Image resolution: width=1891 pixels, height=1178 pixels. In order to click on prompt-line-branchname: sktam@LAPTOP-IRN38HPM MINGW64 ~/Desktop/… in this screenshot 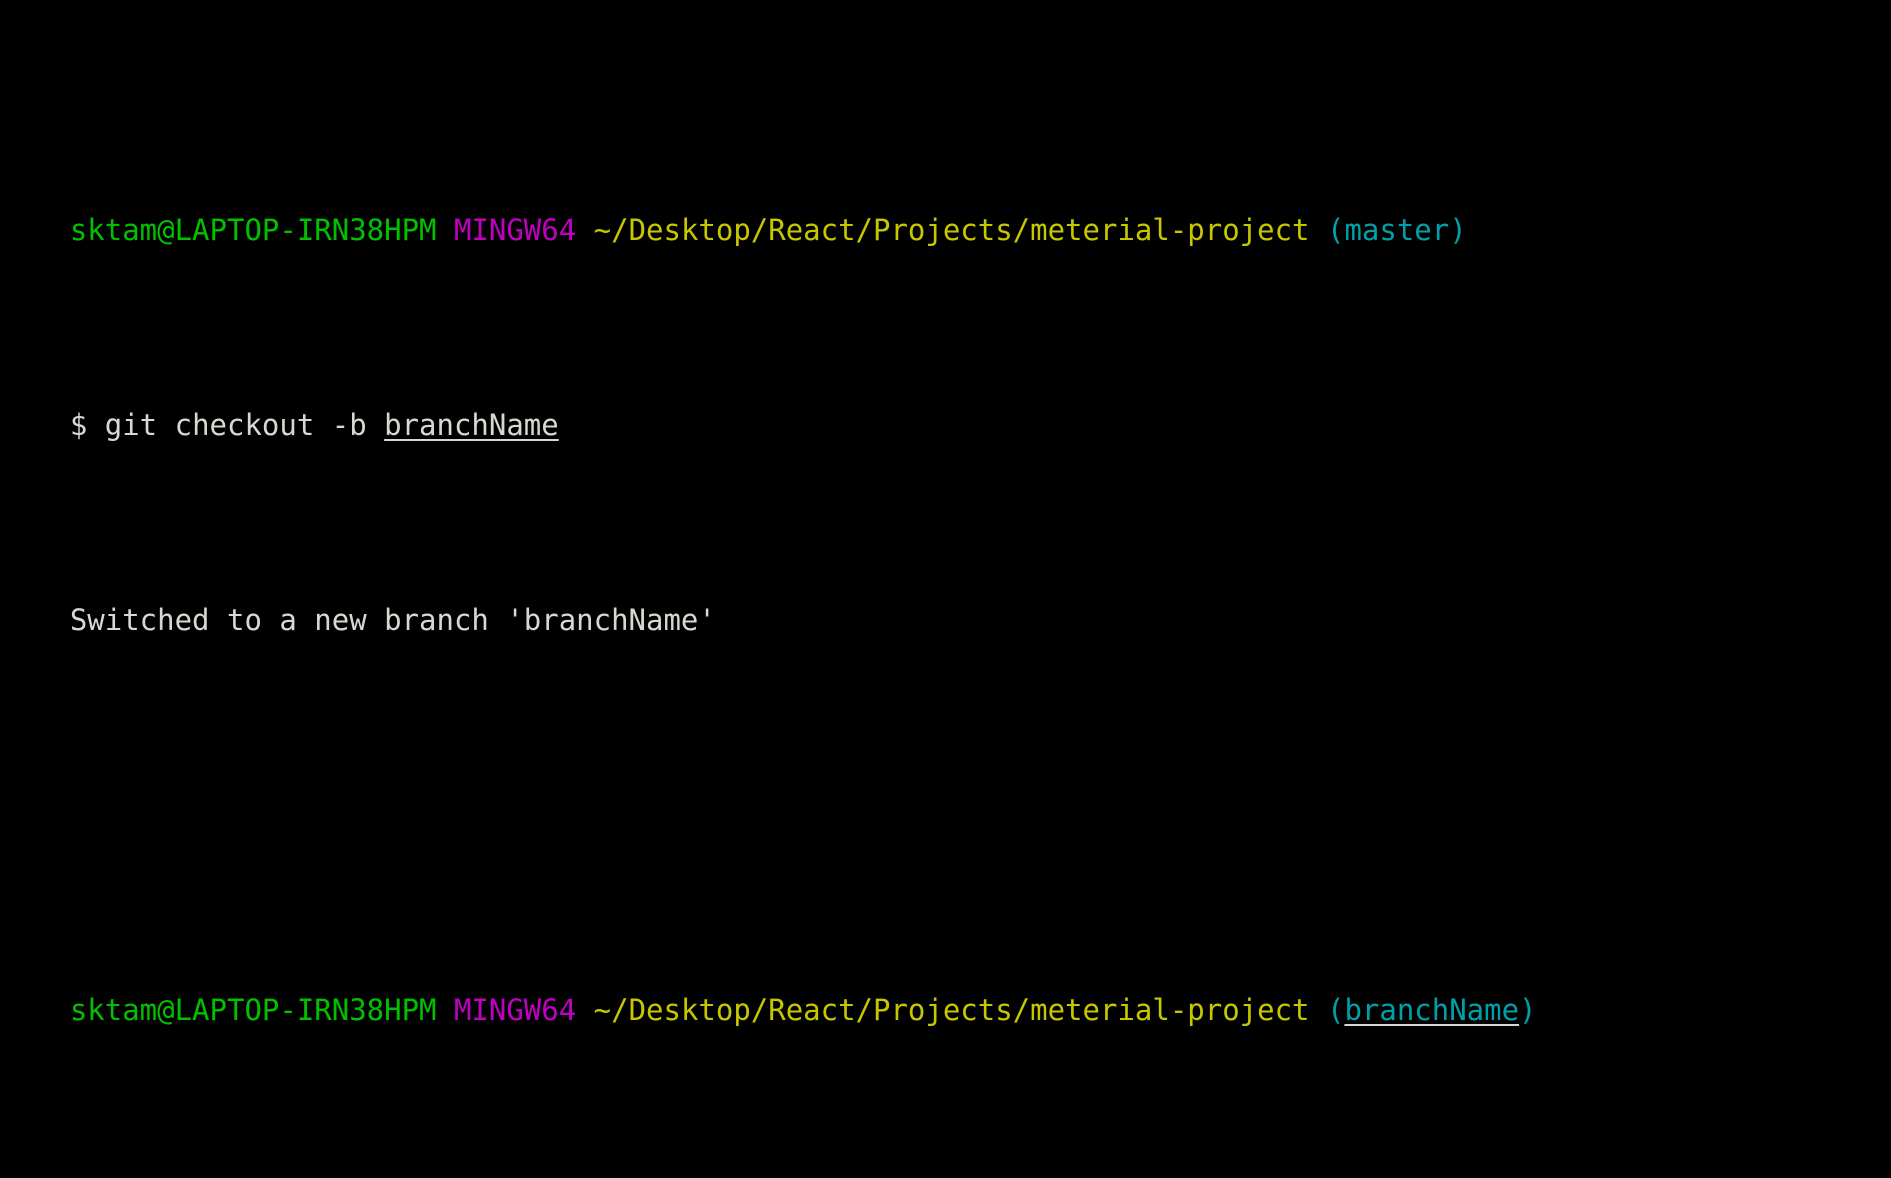, I will do `click(945, 989)`.